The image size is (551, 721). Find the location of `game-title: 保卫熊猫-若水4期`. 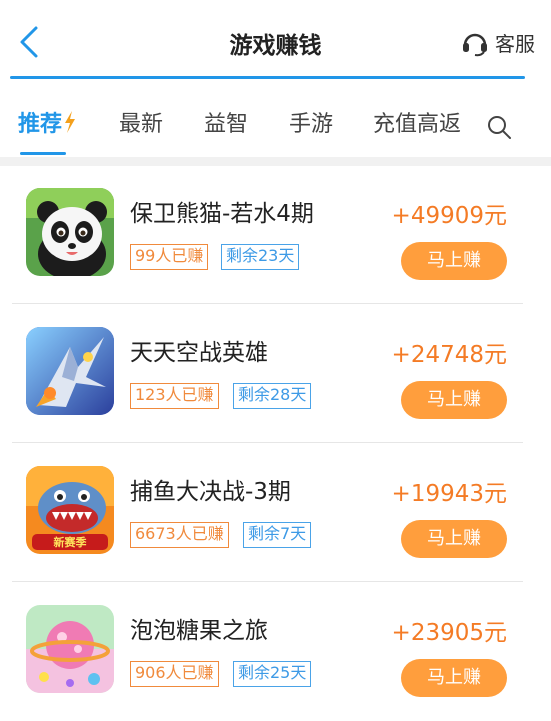

game-title: 保卫熊猫-若水4期 is located at coordinates (222, 214).